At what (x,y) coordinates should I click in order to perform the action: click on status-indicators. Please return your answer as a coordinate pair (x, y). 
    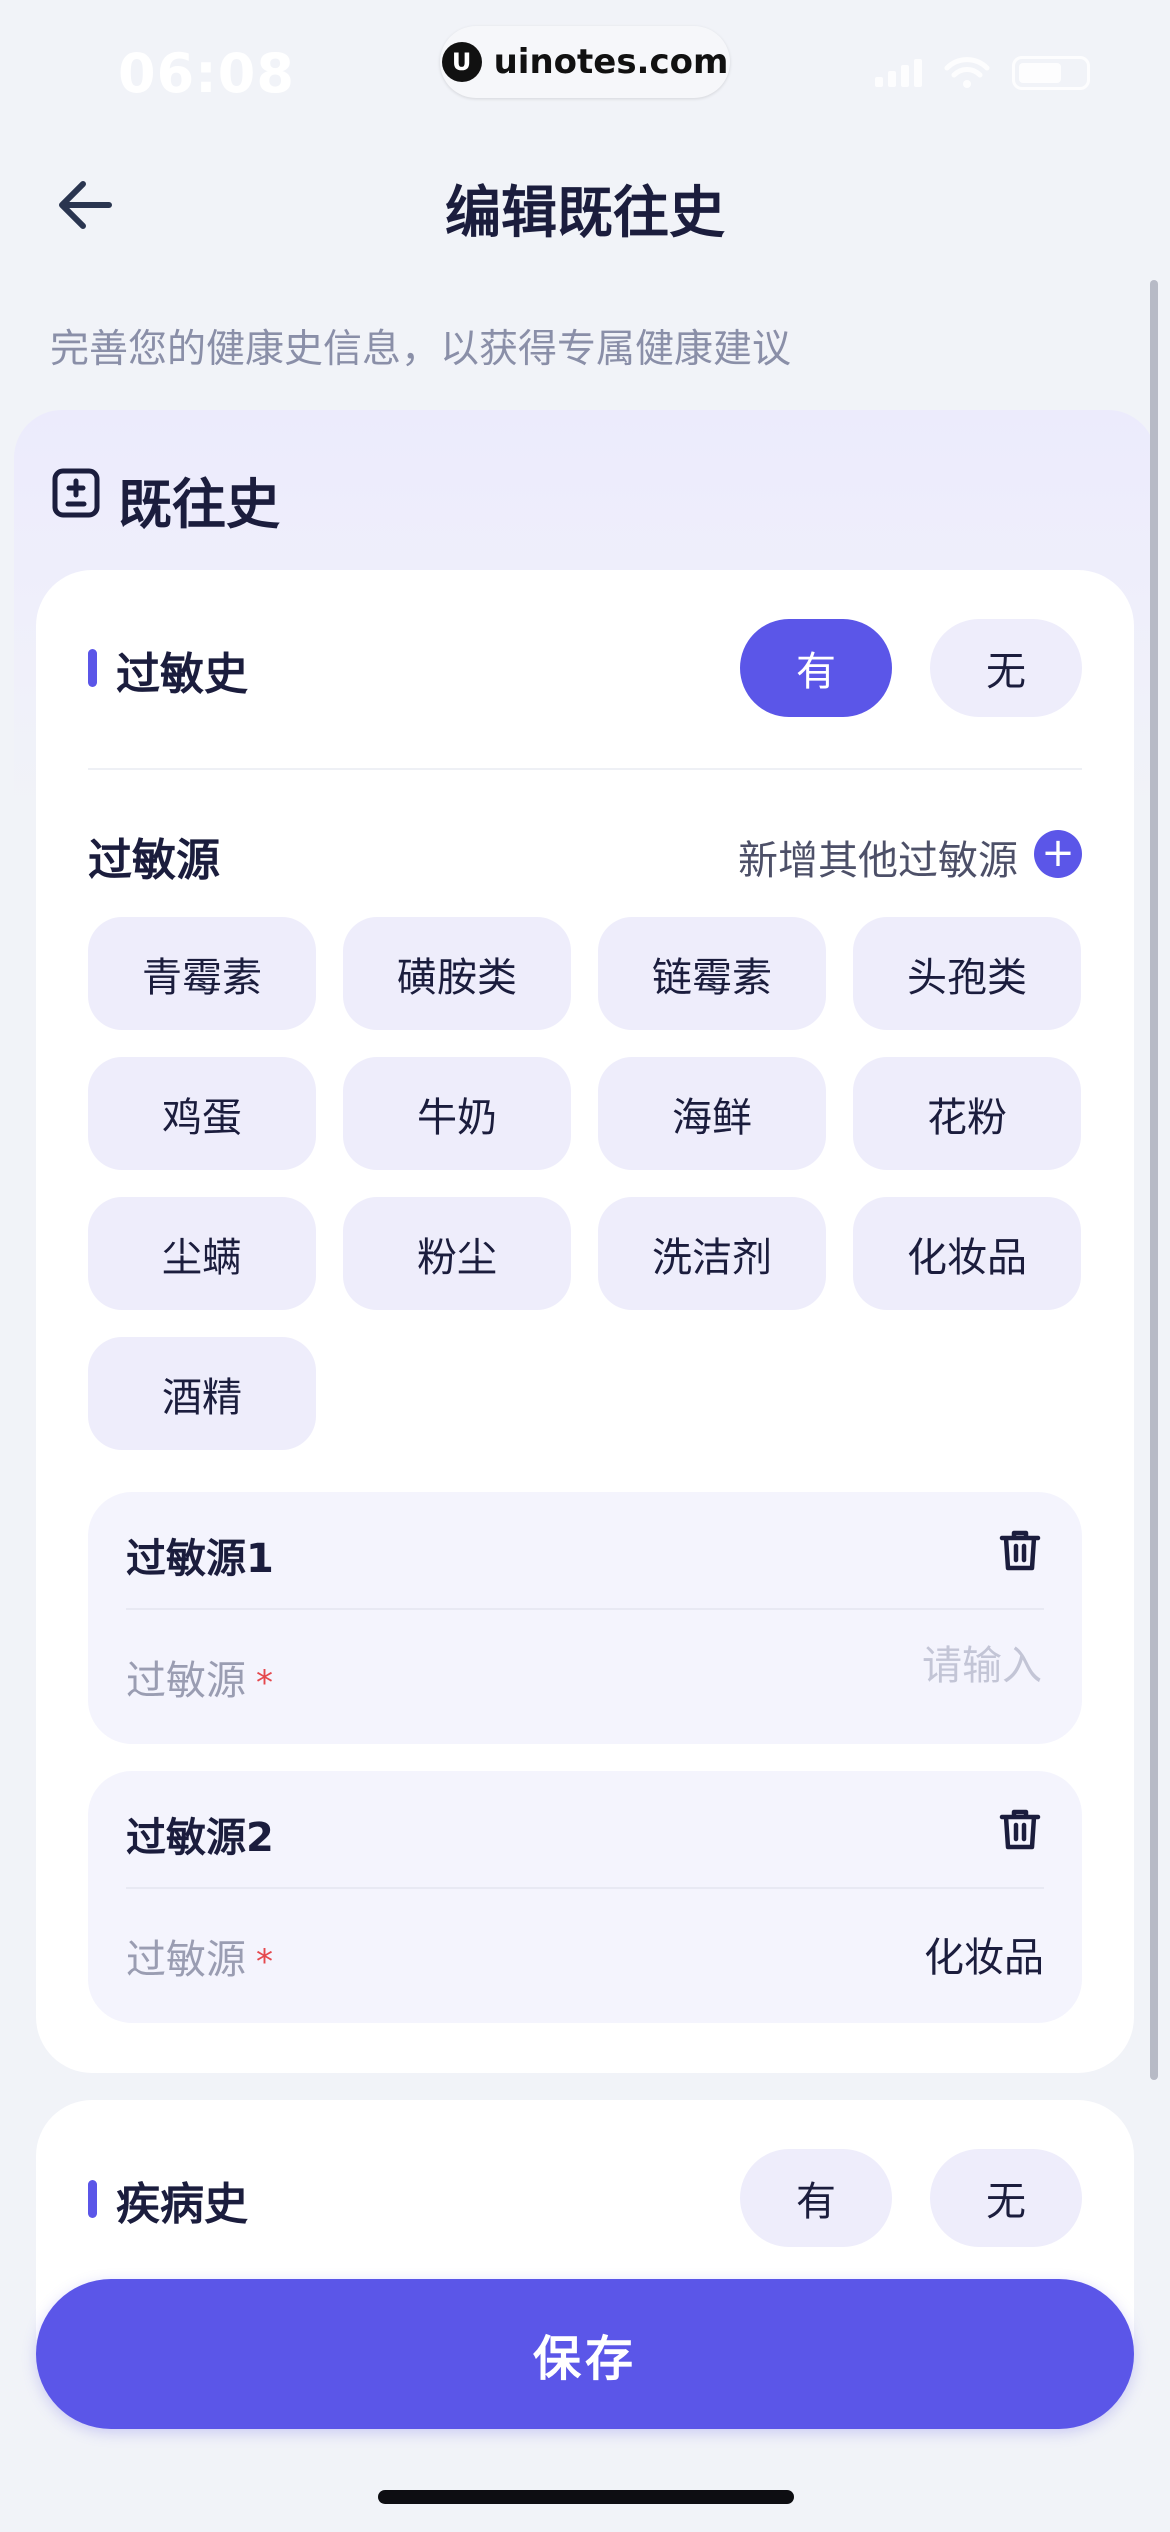
    Looking at the image, I should click on (982, 73).